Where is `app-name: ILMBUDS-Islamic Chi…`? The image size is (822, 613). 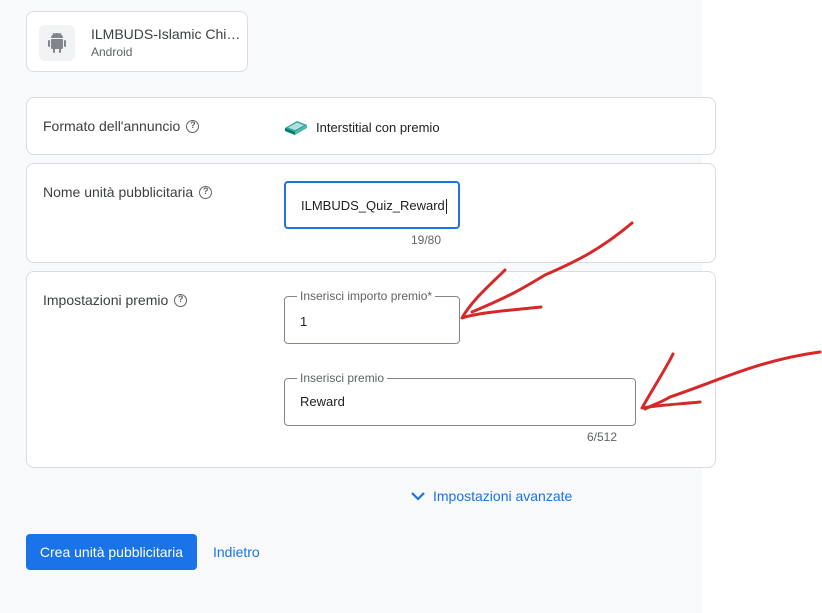 app-name: ILMBUDS-Islamic Chi… is located at coordinates (166, 34).